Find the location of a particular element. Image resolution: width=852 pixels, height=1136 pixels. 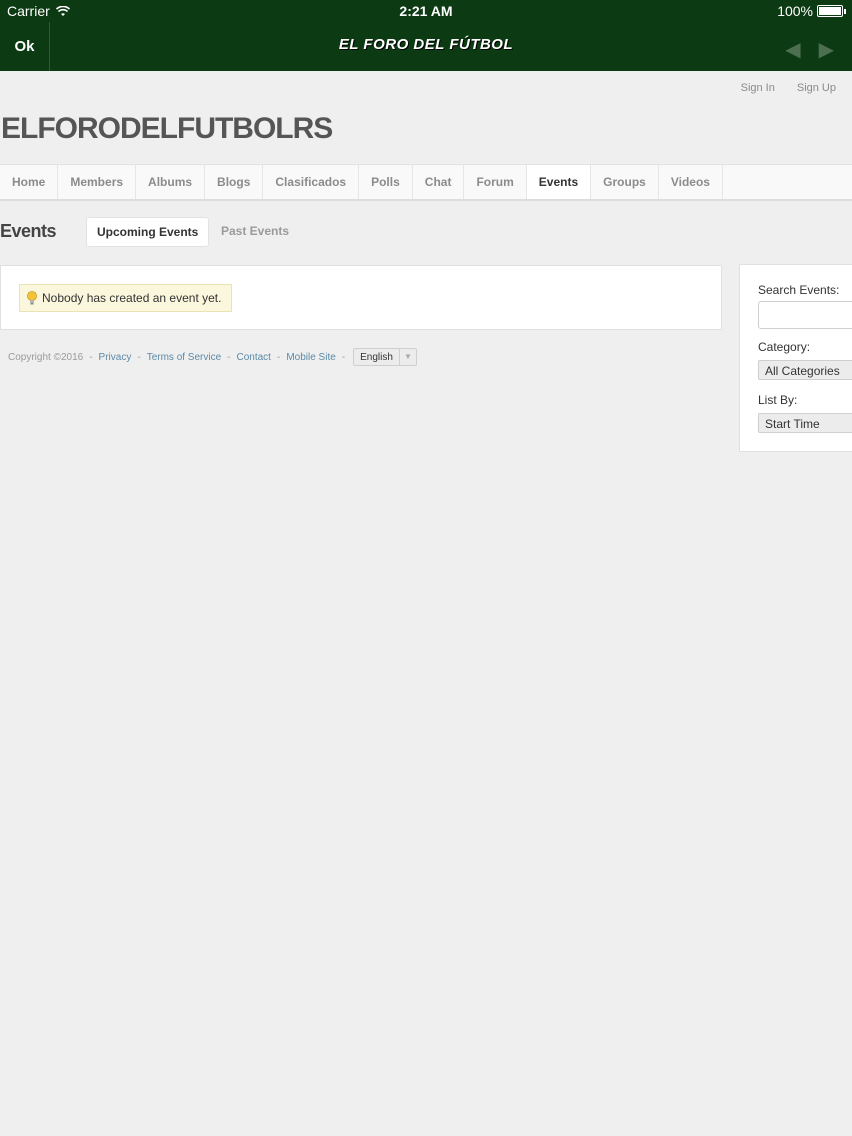

battery-label: 100% is located at coordinates (795, 11).